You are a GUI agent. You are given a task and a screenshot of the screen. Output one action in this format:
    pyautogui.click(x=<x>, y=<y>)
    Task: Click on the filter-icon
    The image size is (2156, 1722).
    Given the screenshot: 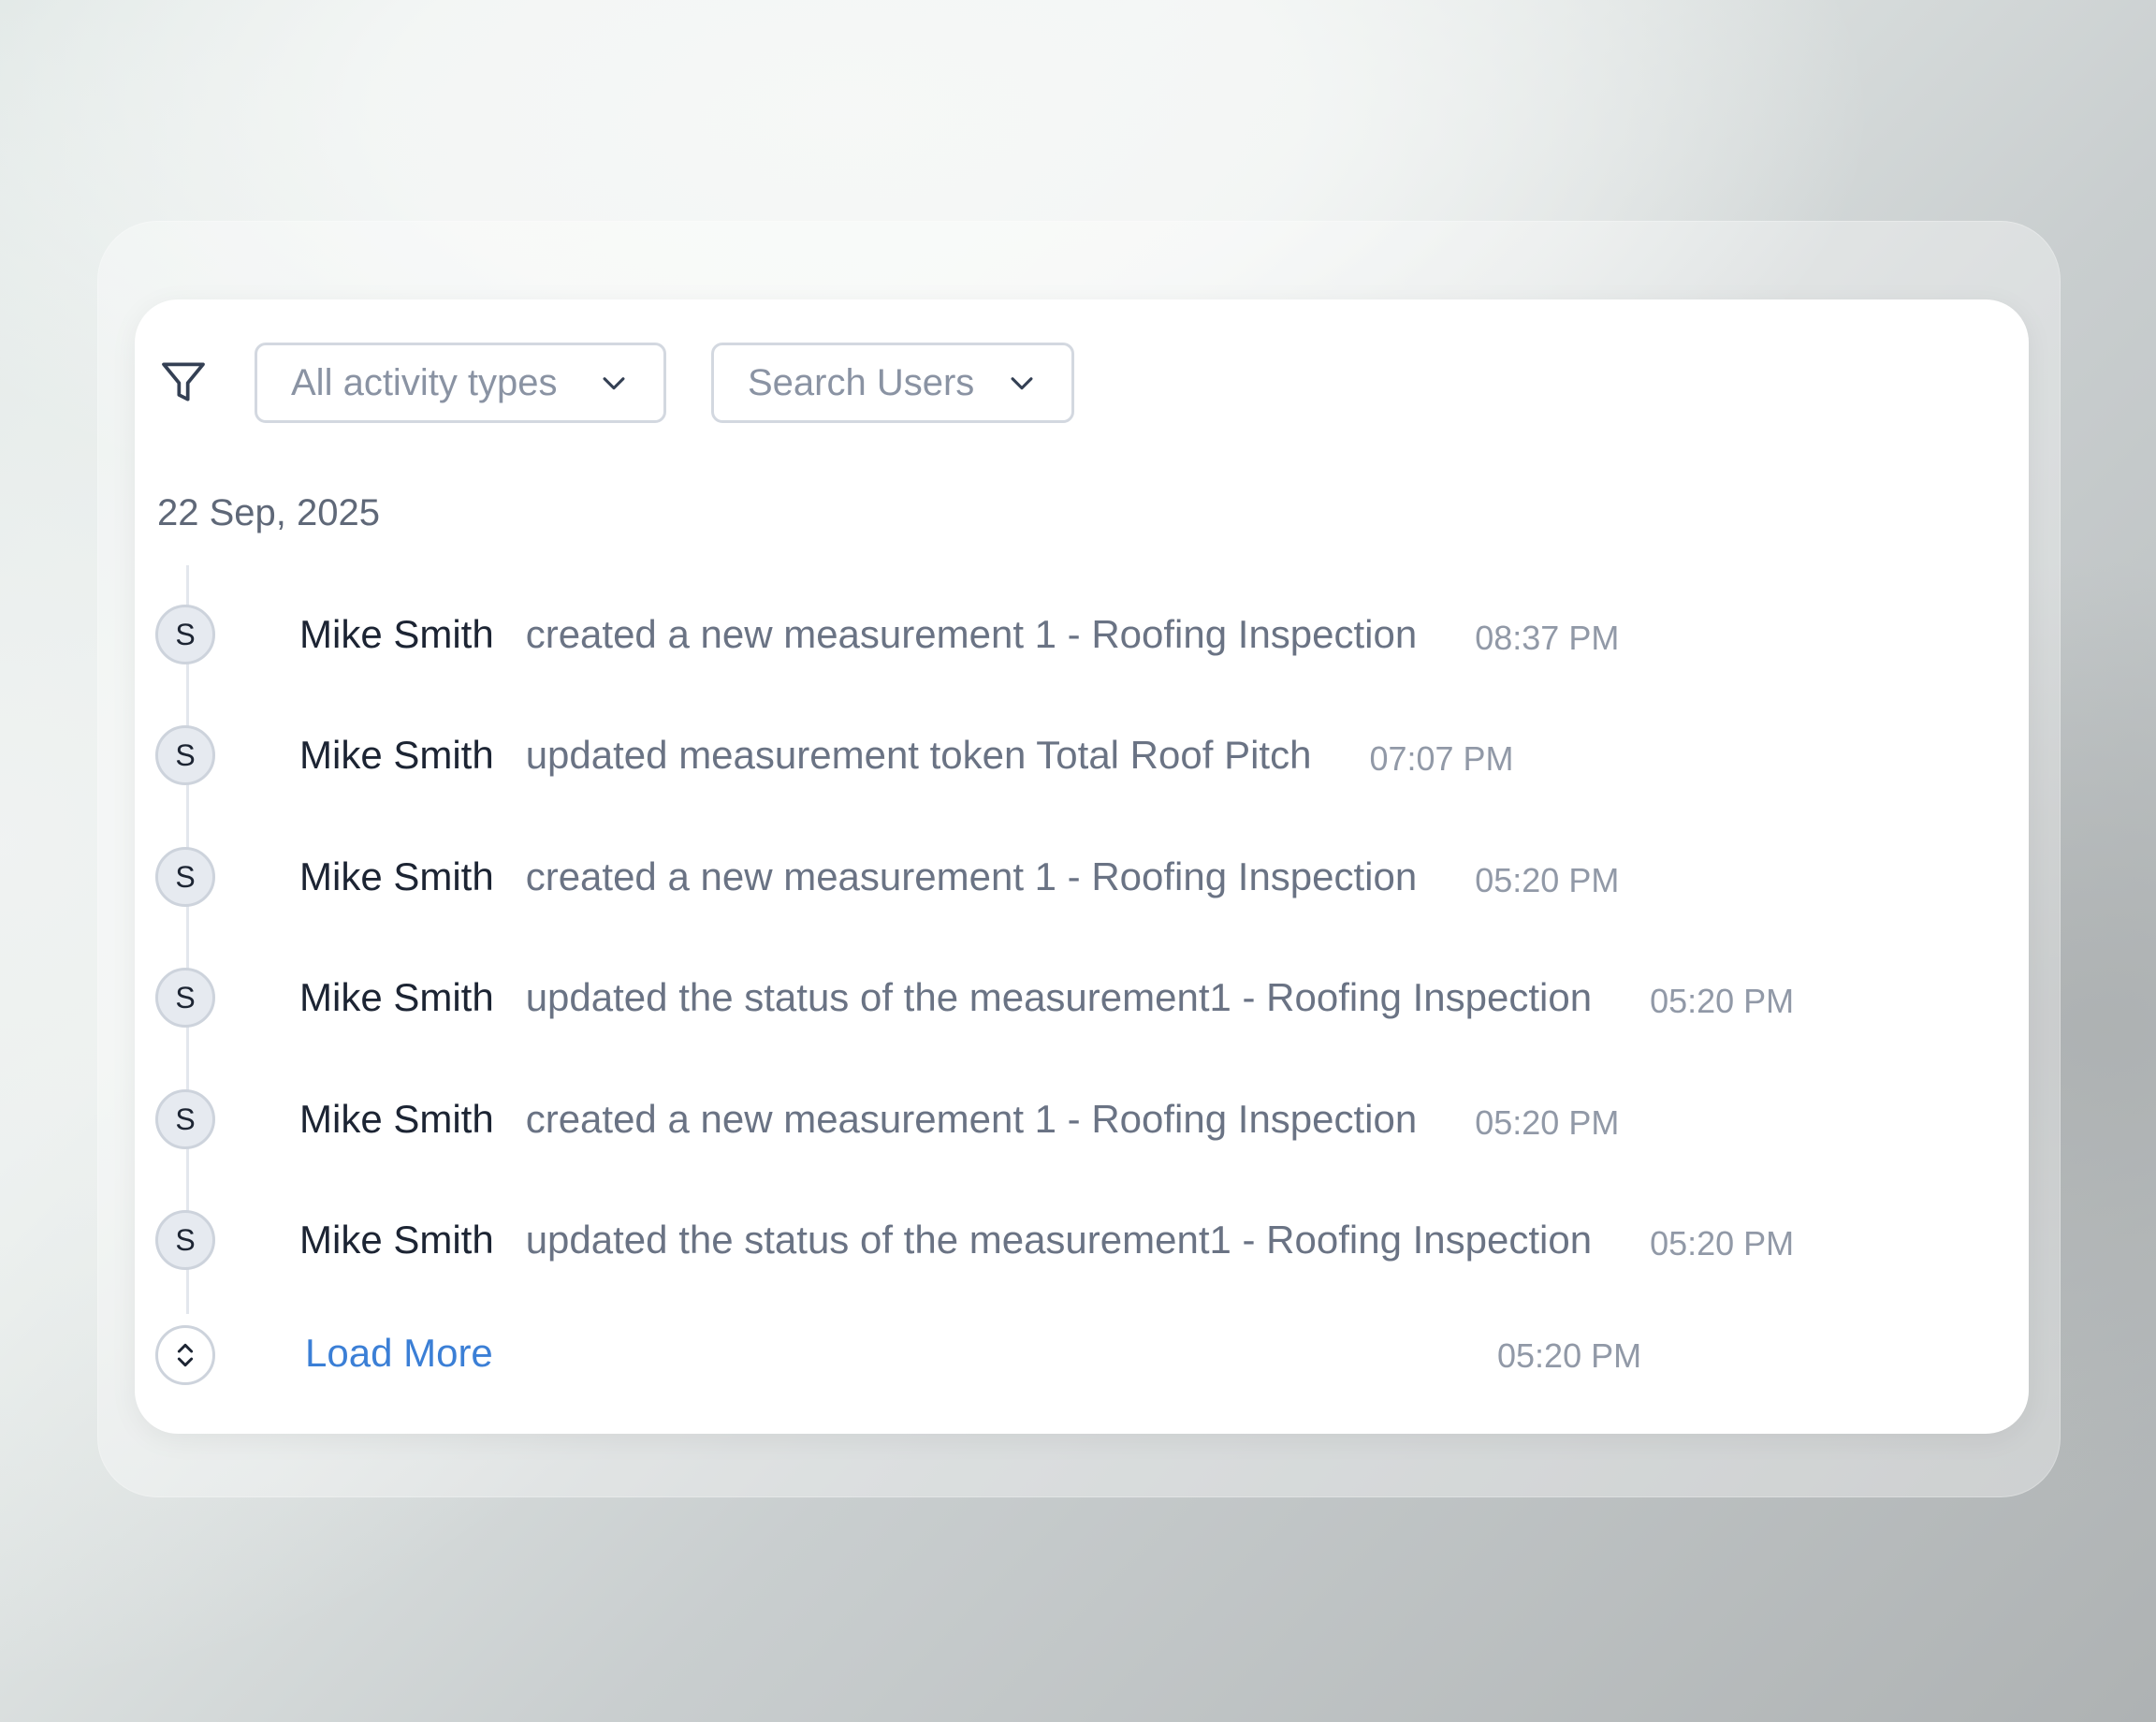 What is the action you would take?
    pyautogui.click(x=183, y=382)
    